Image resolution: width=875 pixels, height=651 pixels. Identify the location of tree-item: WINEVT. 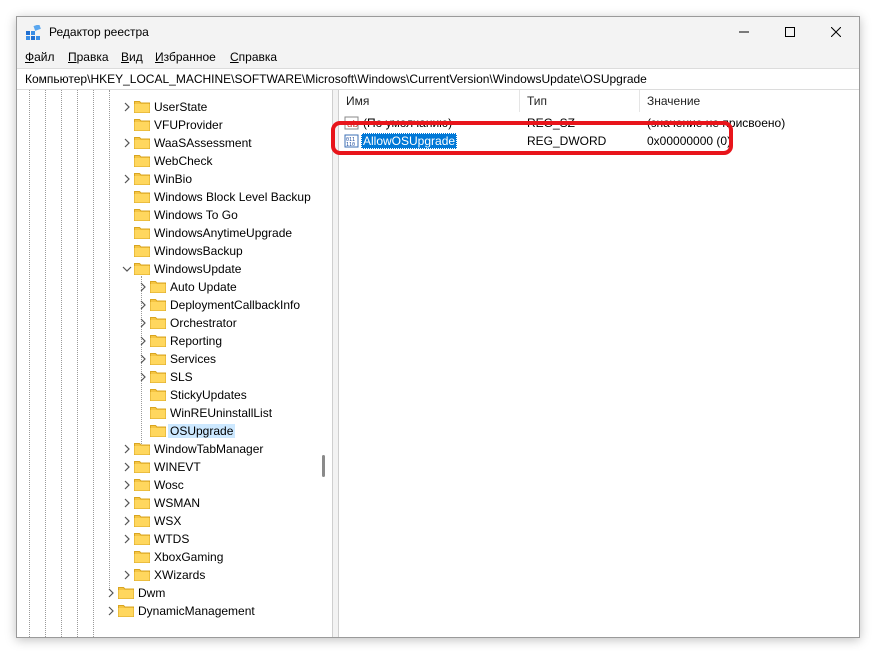
(167, 467).